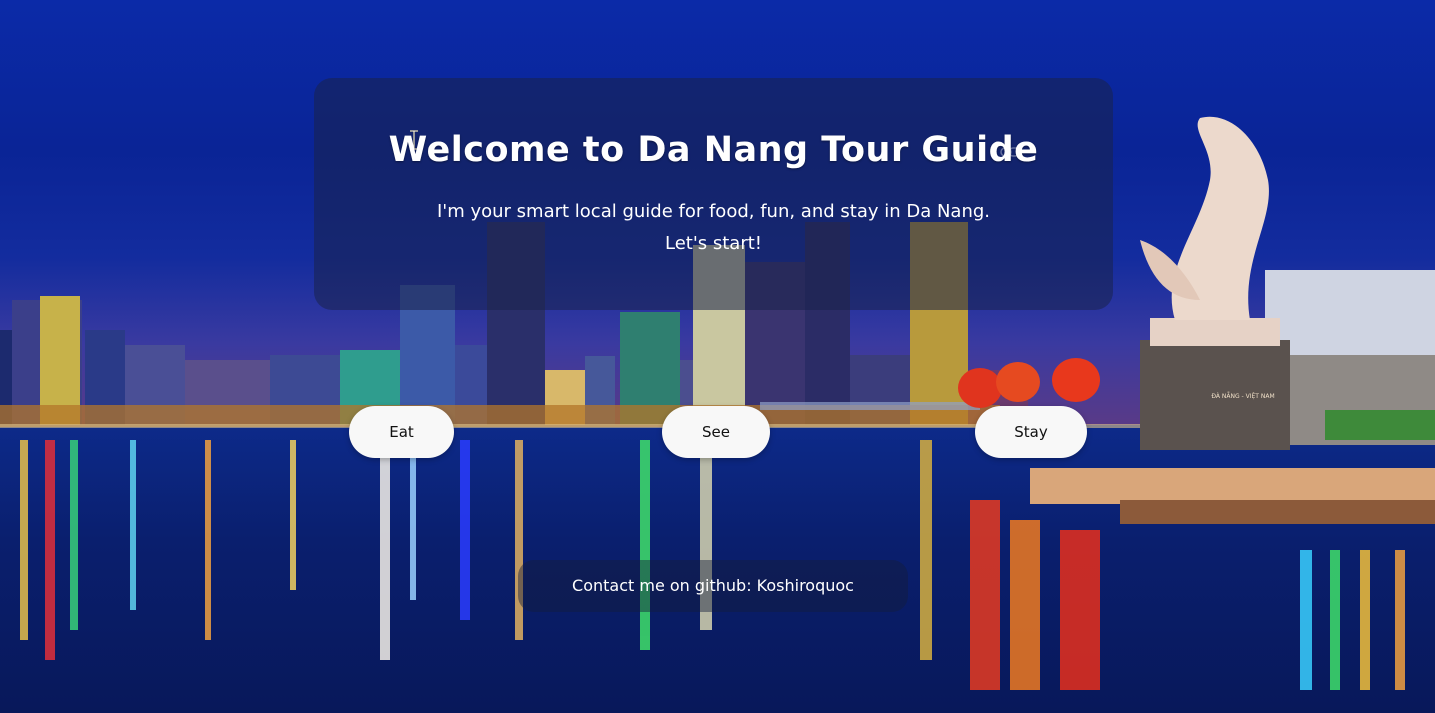 This screenshot has width=1435, height=713. What do you see at coordinates (1029, 383) in the screenshot?
I see `red-lanterns` at bounding box center [1029, 383].